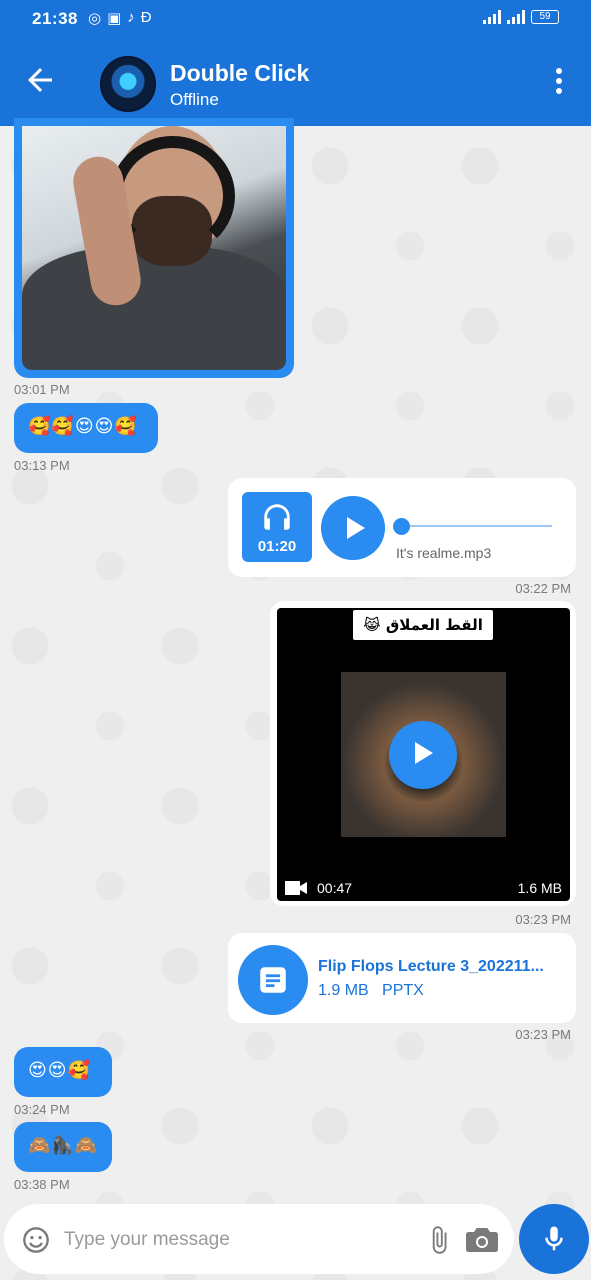 This screenshot has width=591, height=1280. Describe the element at coordinates (543, 588) in the screenshot. I see `message-time: 03:22 PM` at that location.